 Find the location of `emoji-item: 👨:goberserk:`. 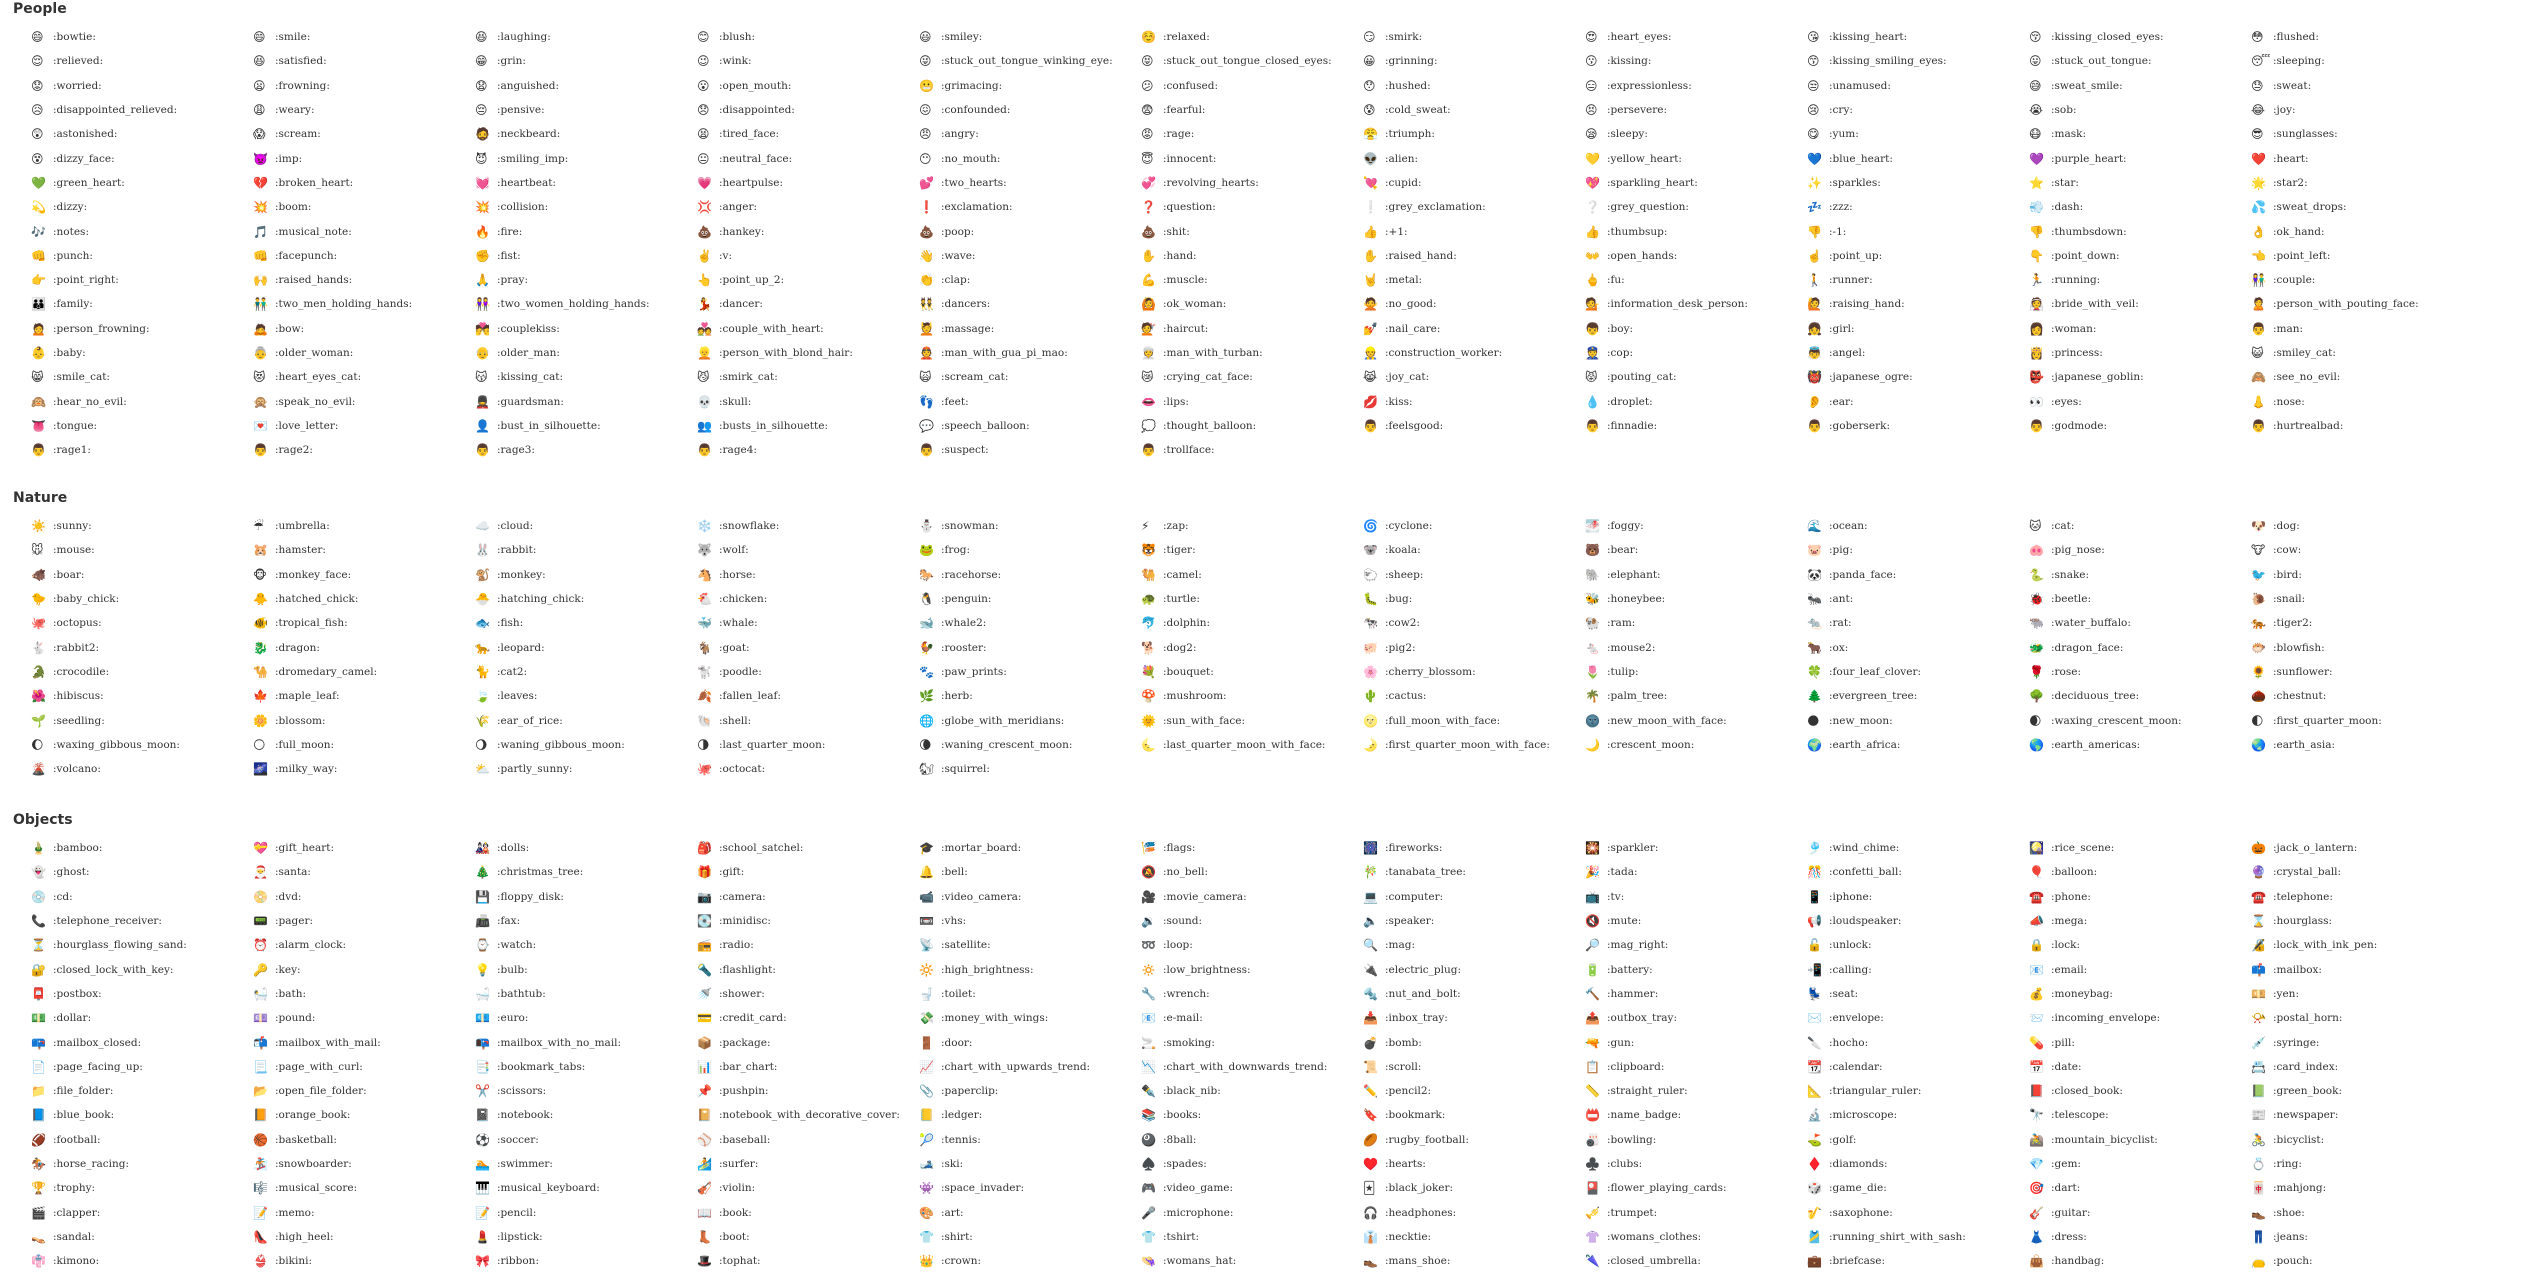

emoji-item: 👨:goberserk: is located at coordinates (1918, 426).